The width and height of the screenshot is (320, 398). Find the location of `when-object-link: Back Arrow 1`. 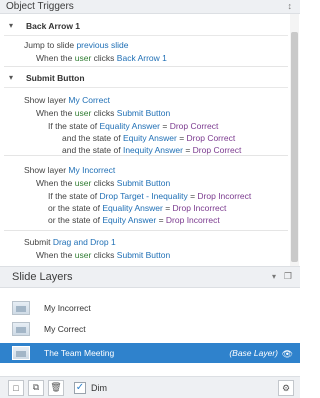

when-object-link: Back Arrow 1 is located at coordinates (142, 58).